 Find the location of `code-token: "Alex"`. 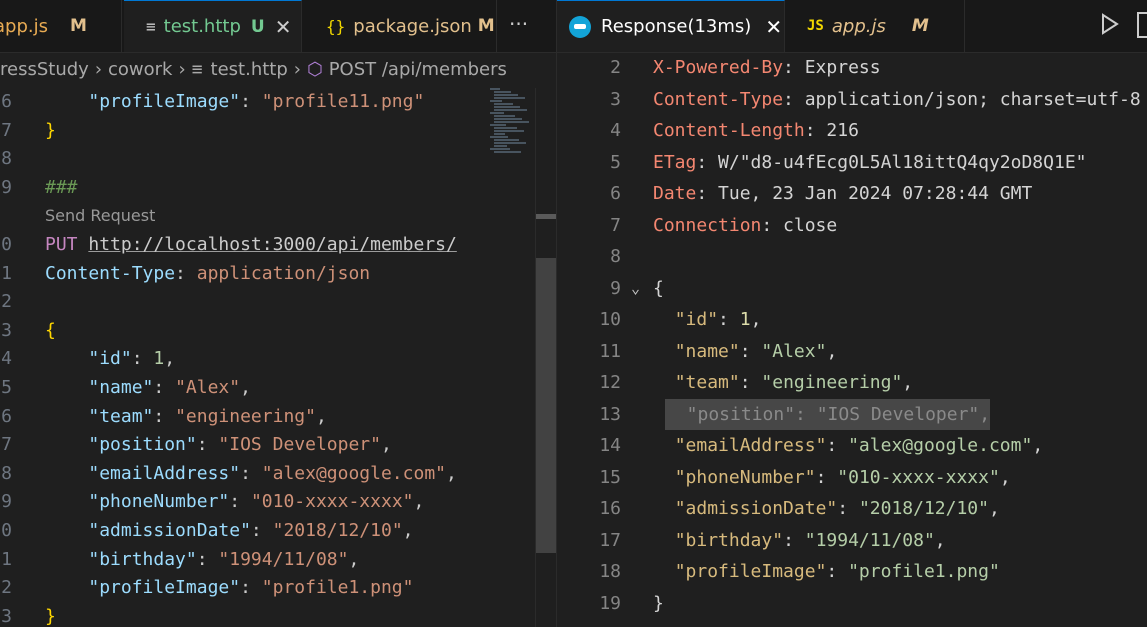

code-token: "Alex" is located at coordinates (208, 387).